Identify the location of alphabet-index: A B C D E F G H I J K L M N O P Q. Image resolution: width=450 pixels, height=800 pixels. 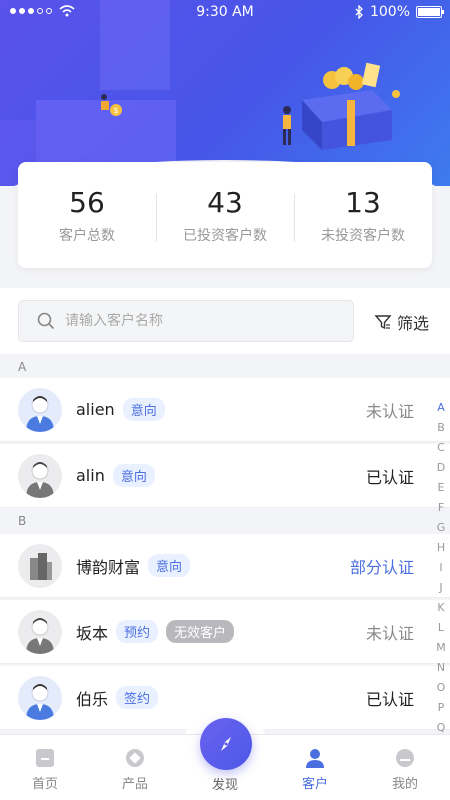
(441, 568).